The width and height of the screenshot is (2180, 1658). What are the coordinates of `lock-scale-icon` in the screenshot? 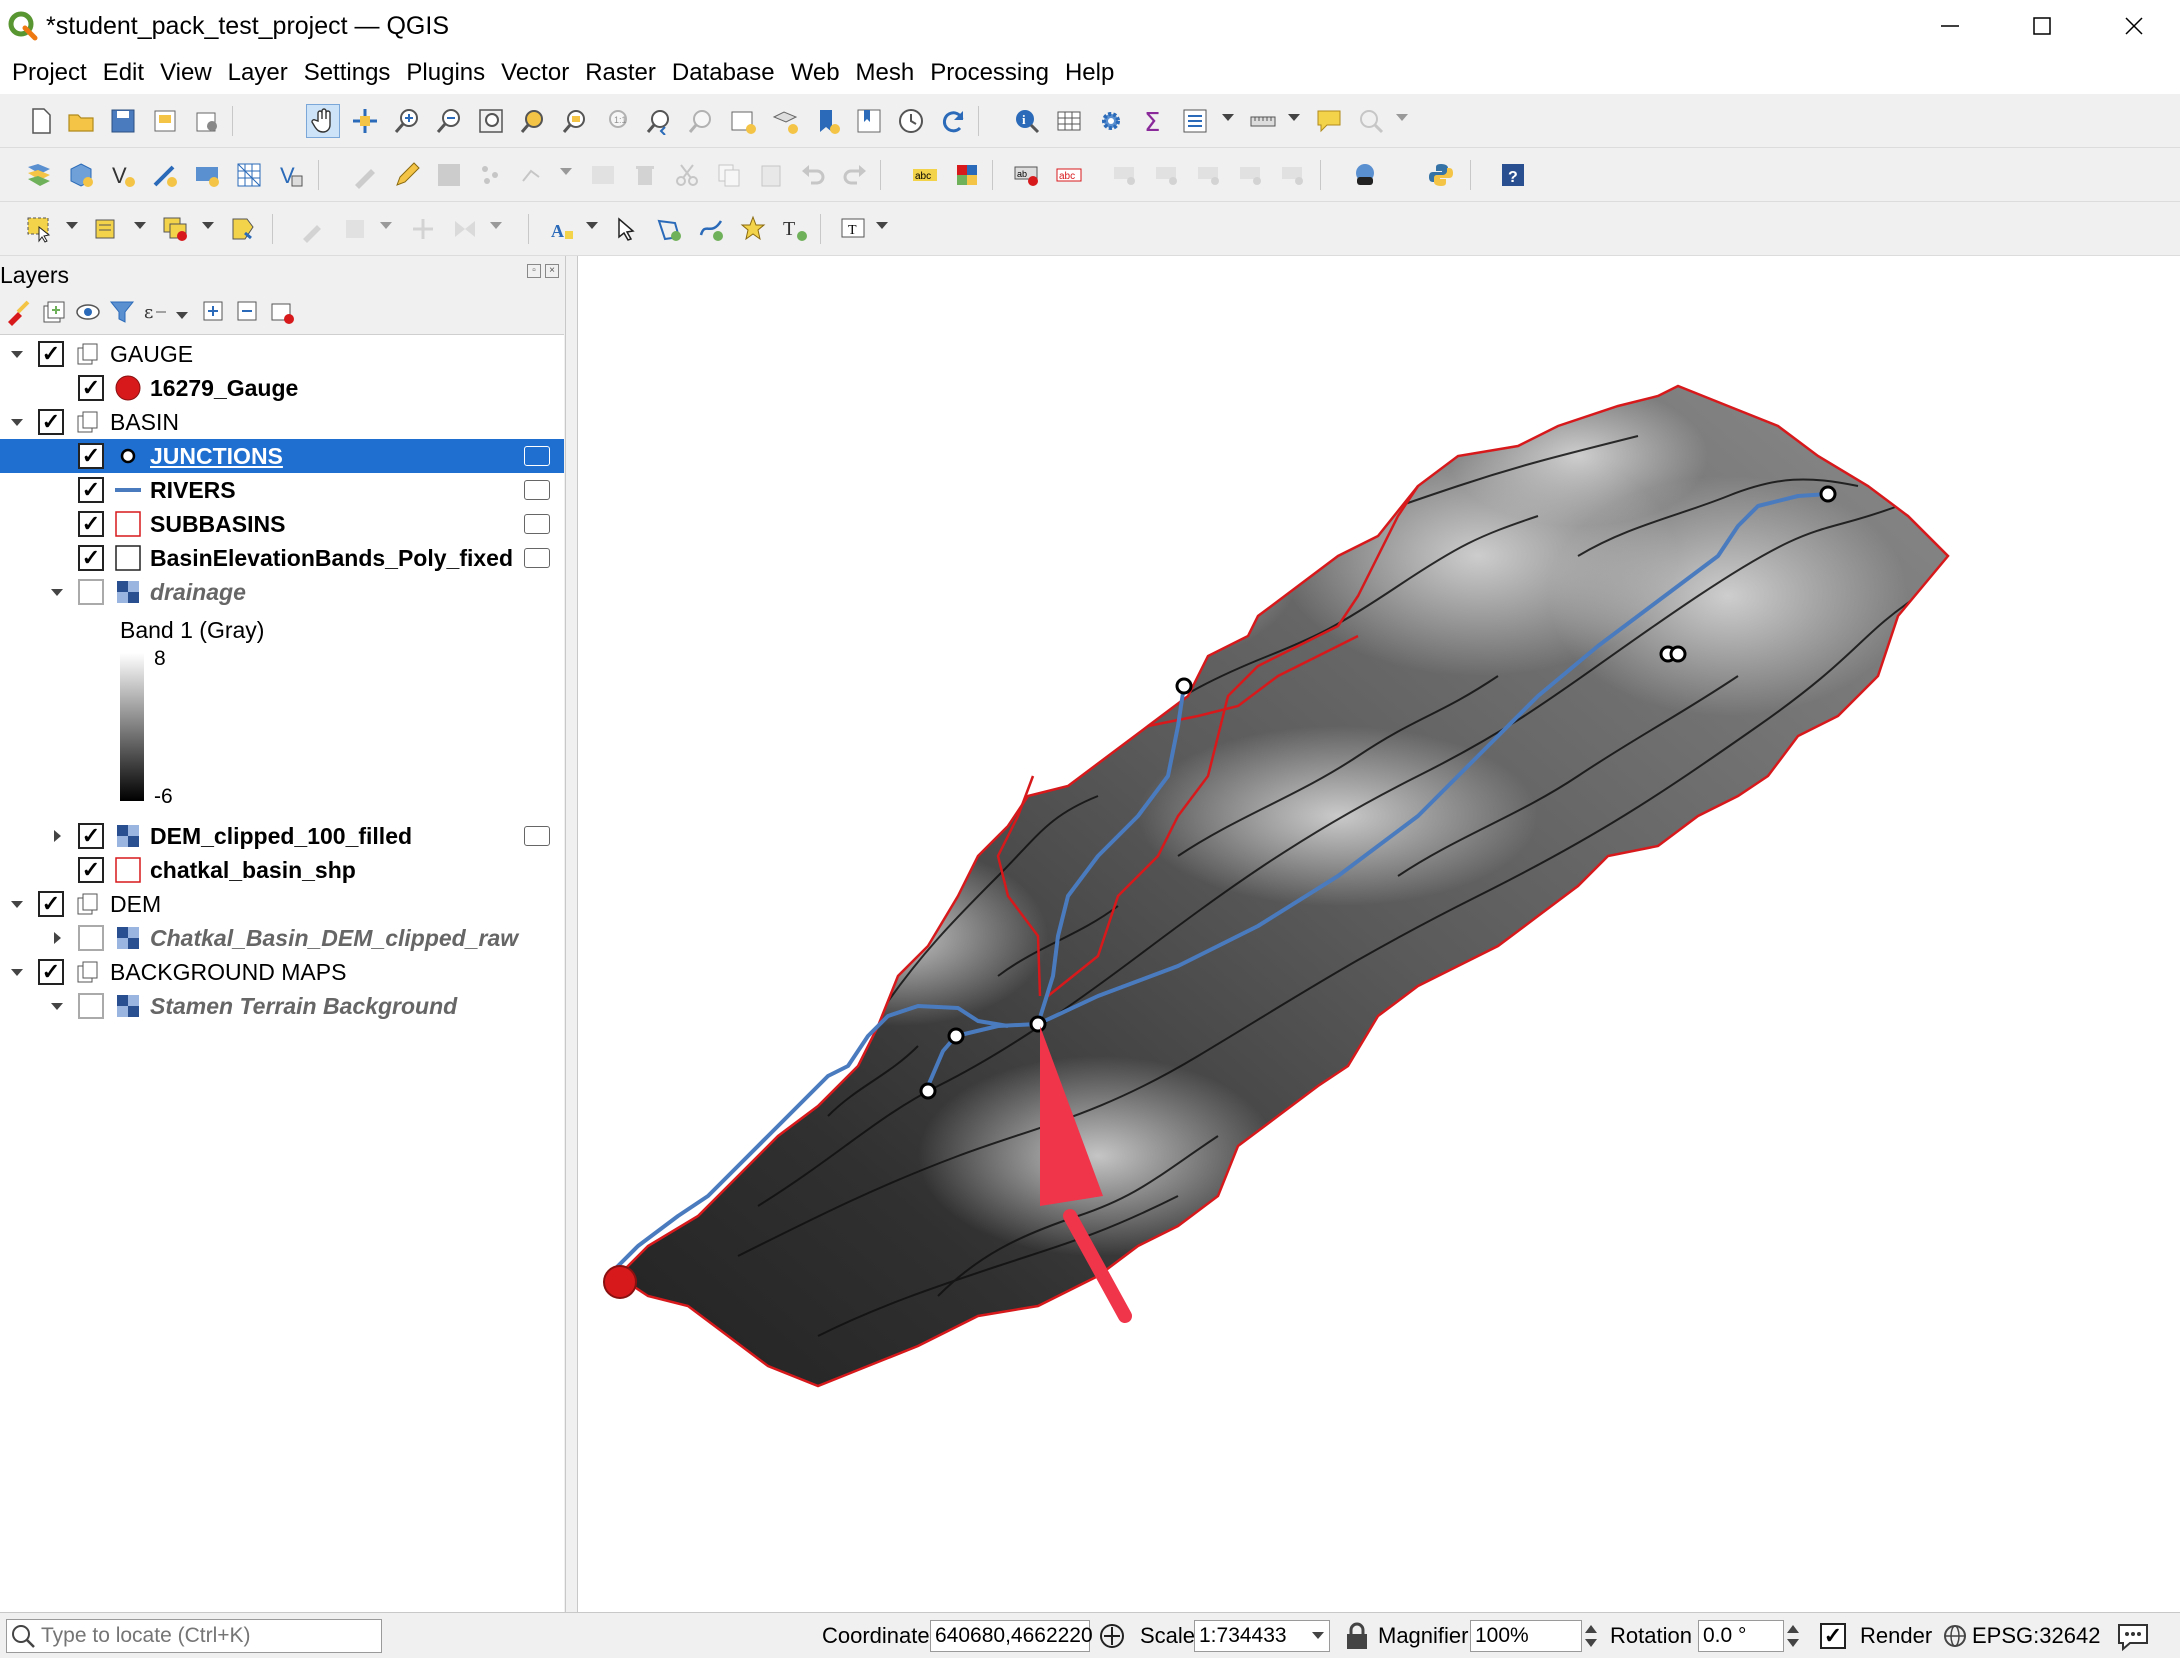 It's located at (1357, 1636).